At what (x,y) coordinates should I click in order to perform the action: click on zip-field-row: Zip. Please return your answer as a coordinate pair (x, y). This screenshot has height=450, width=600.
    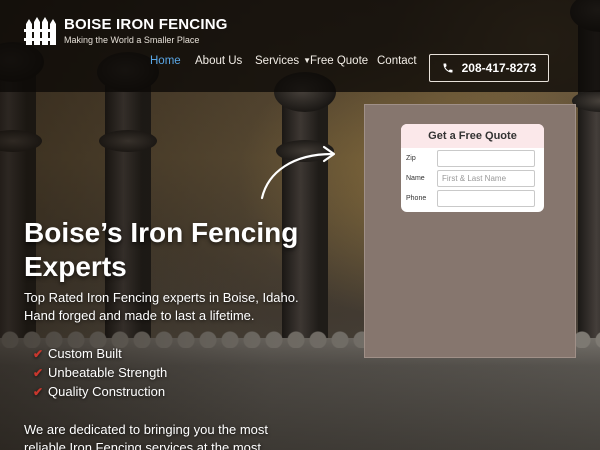
    Looking at the image, I should click on (472, 158).